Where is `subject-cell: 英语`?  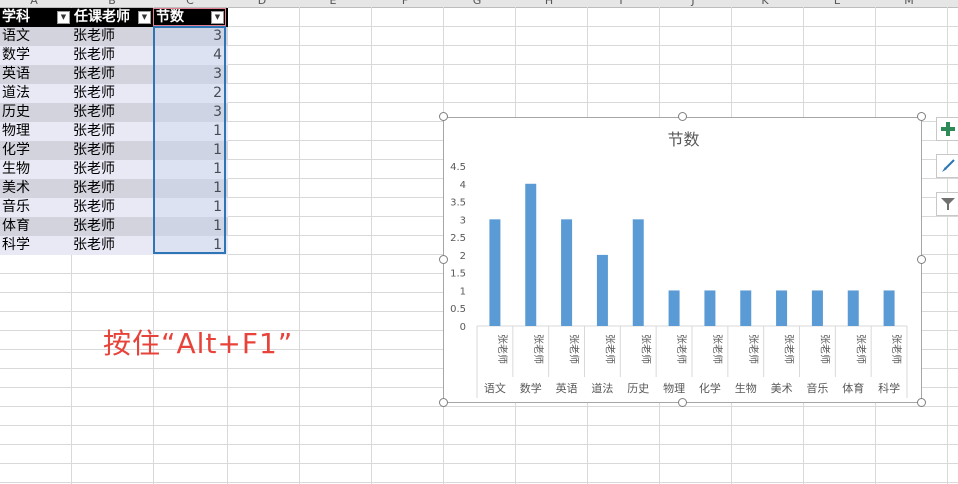
subject-cell: 英语 is located at coordinates (36, 74).